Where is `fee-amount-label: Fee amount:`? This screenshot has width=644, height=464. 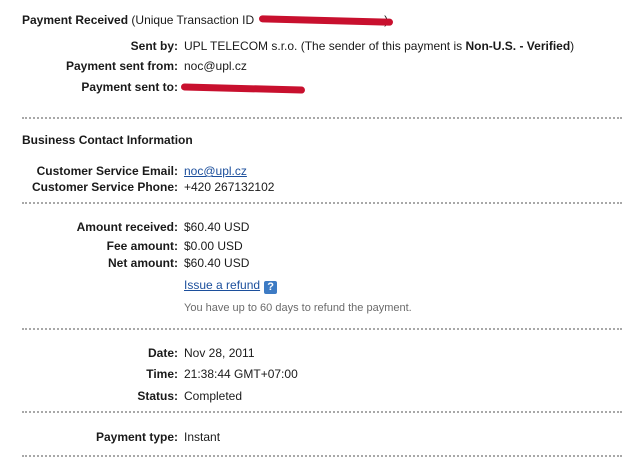
fee-amount-label: Fee amount: is located at coordinates (142, 246).